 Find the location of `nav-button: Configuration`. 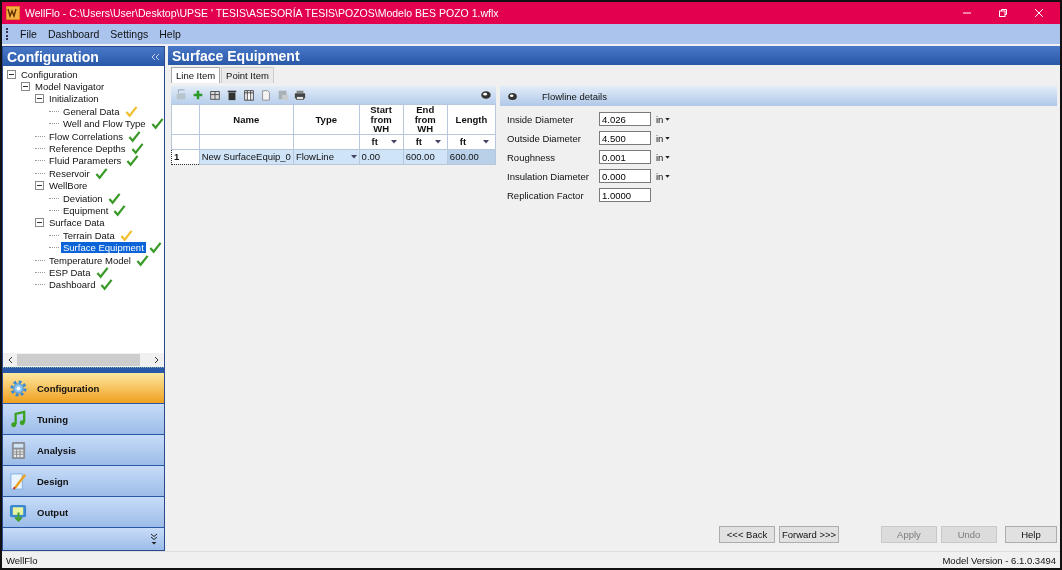

nav-button: Configuration is located at coordinates (83, 388).